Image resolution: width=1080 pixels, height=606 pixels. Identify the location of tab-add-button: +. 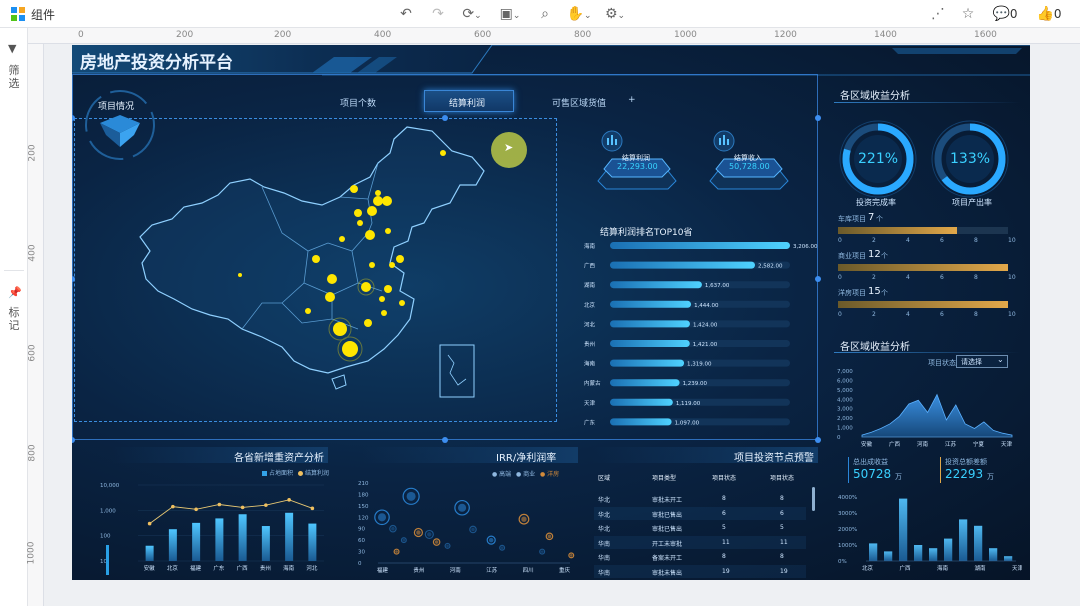
(632, 100).